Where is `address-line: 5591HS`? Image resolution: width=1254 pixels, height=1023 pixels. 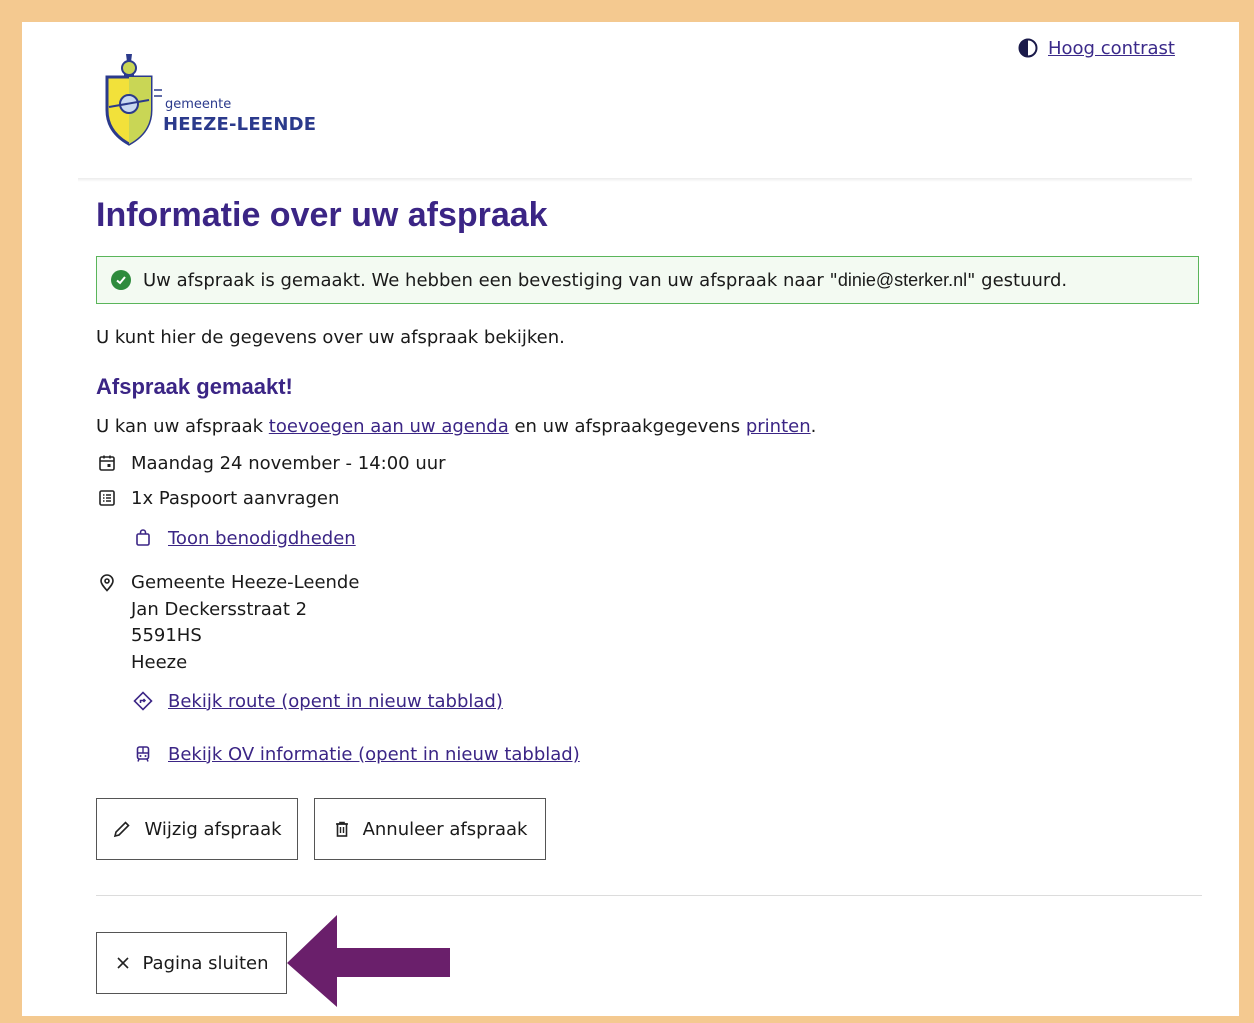
address-line: 5591HS is located at coordinates (166, 635).